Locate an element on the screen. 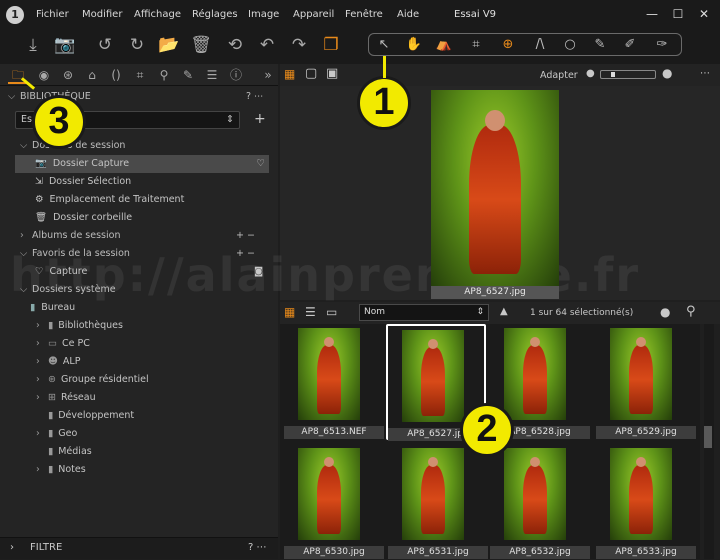 The height and width of the screenshot is (560, 720). redo-icon: ↷ is located at coordinates (299, 45).